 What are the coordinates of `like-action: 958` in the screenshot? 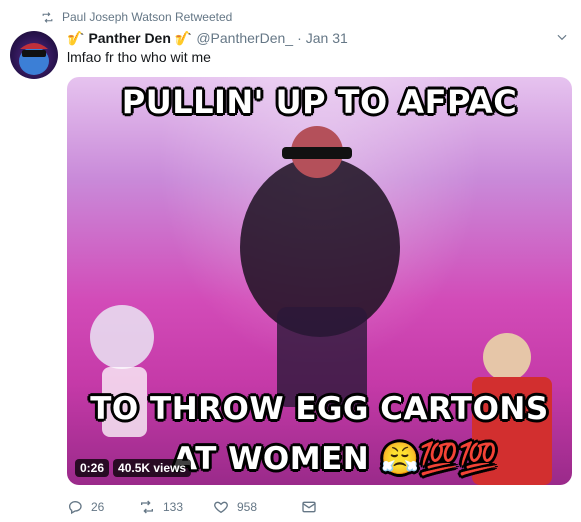 It's located at (257, 507).